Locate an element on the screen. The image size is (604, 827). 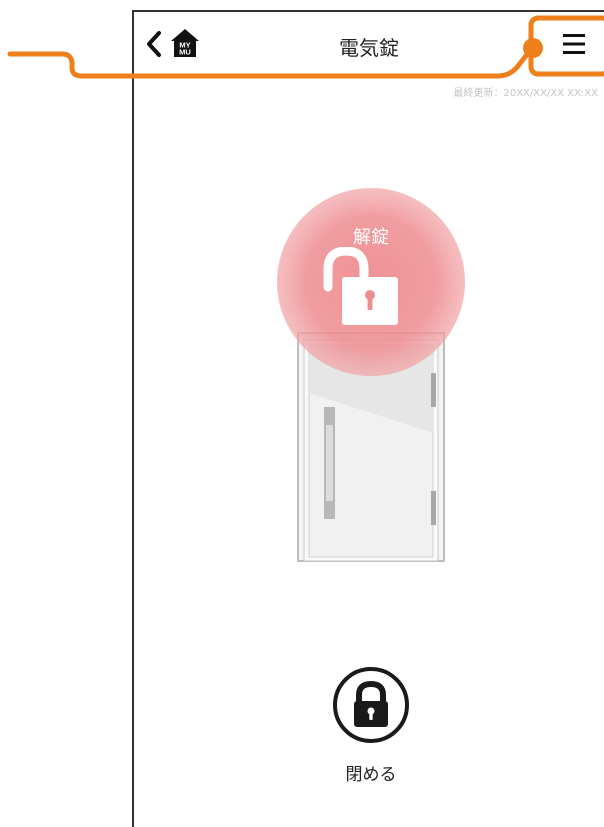
padlock-closed-icon is located at coordinates (371, 705).